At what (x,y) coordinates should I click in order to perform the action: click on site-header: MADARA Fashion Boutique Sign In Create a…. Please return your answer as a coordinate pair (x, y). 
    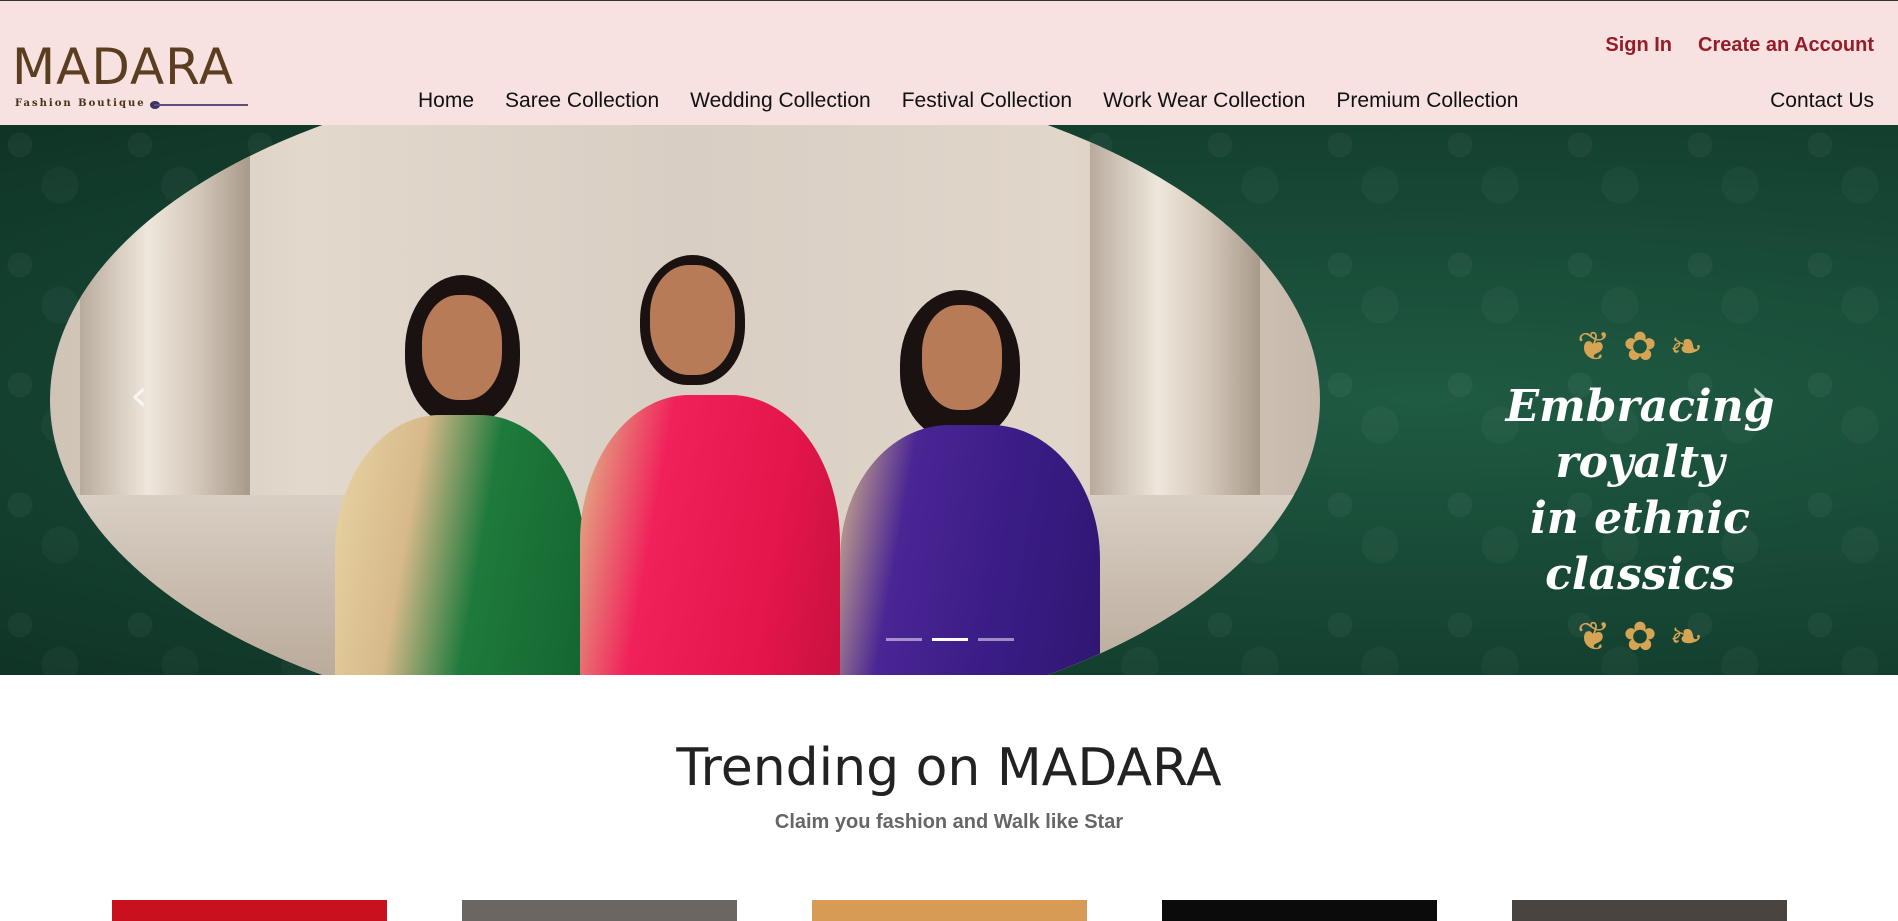
    Looking at the image, I should click on (949, 62).